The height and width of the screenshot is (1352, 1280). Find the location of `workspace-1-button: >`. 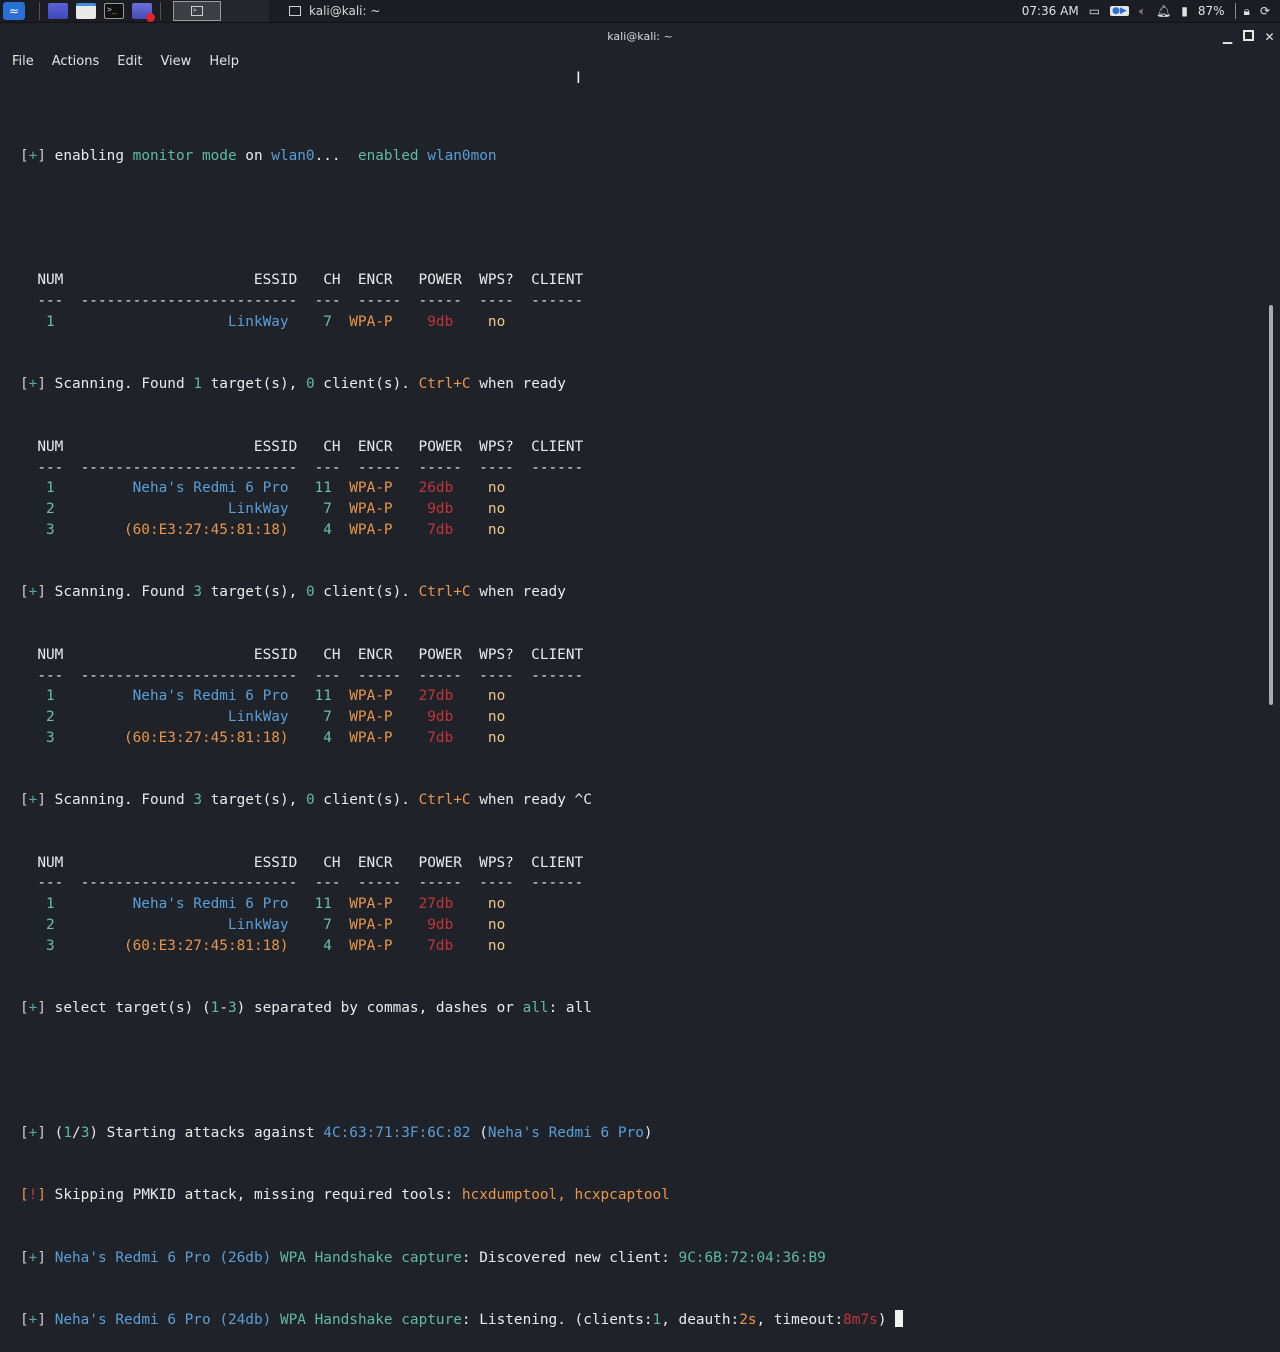

workspace-1-button: > is located at coordinates (197, 11).